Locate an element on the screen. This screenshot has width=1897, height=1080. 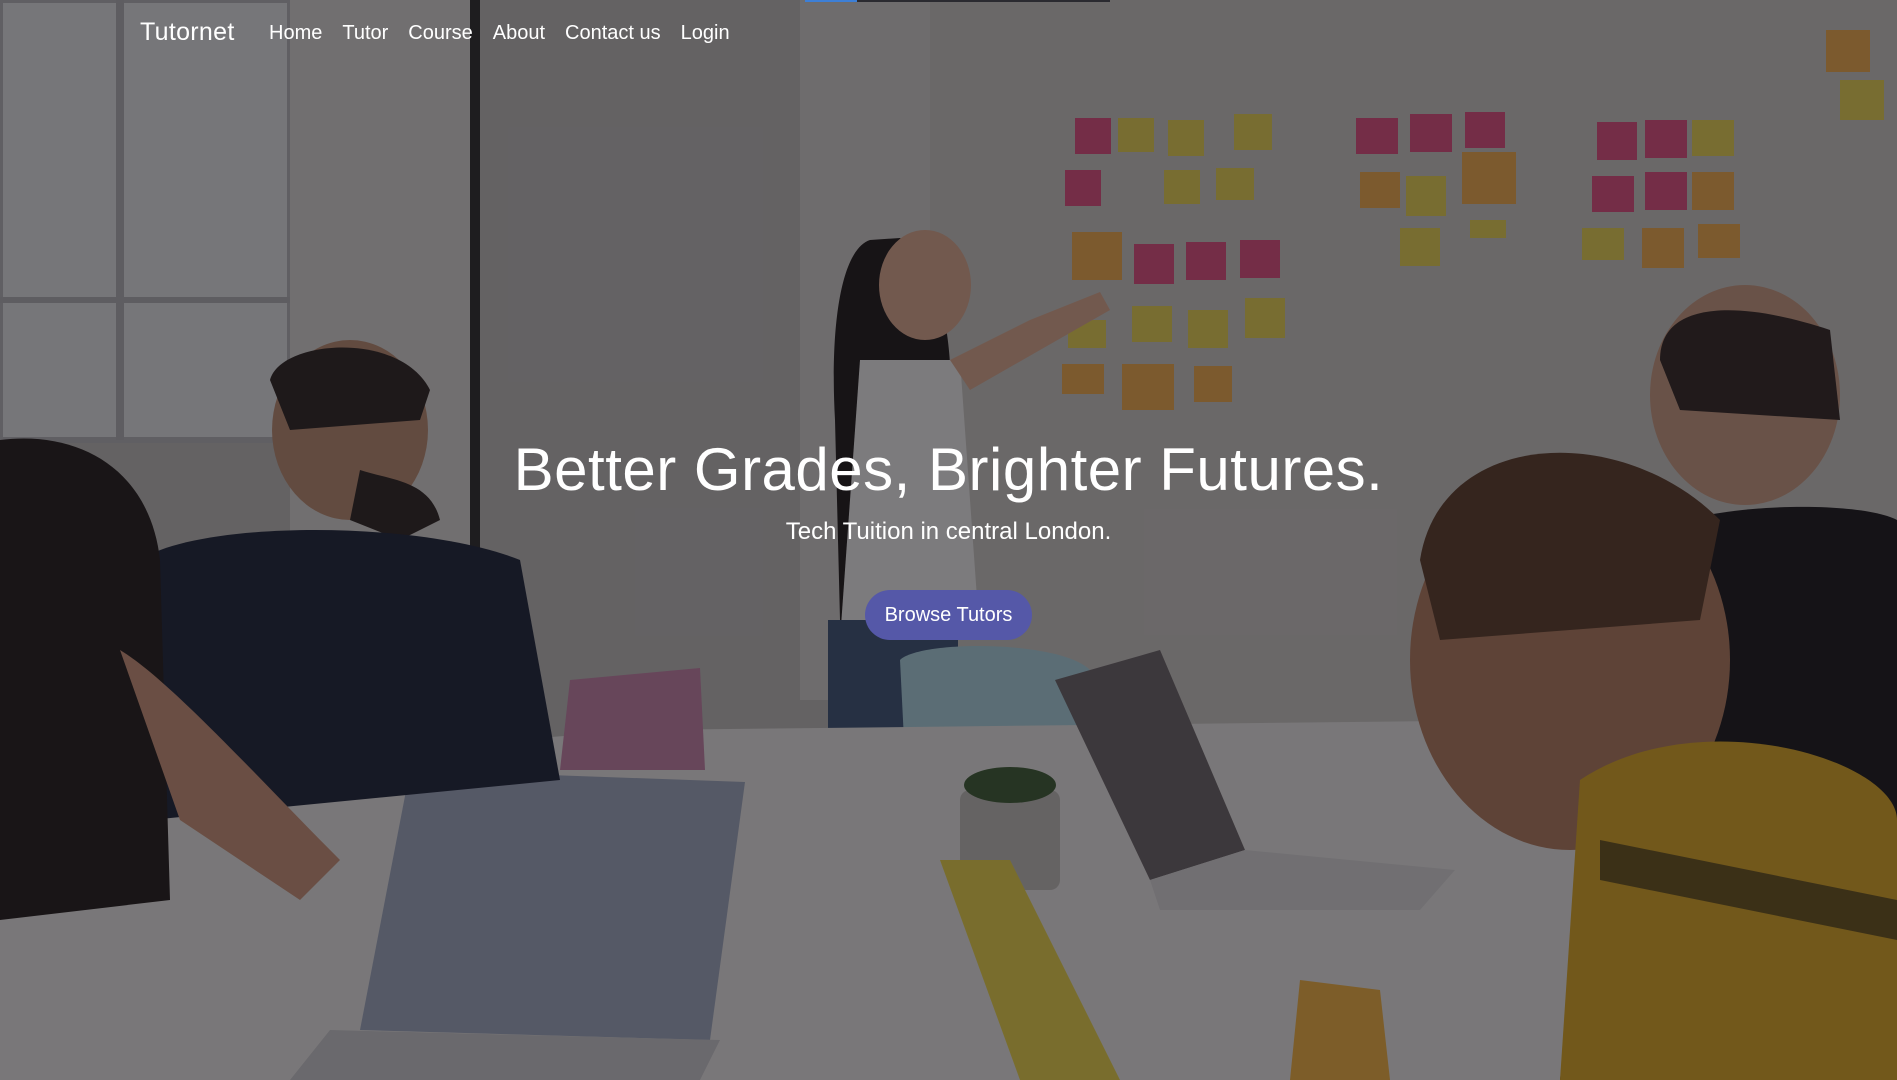
nav-link-contact-us: Contact us is located at coordinates (613, 33).